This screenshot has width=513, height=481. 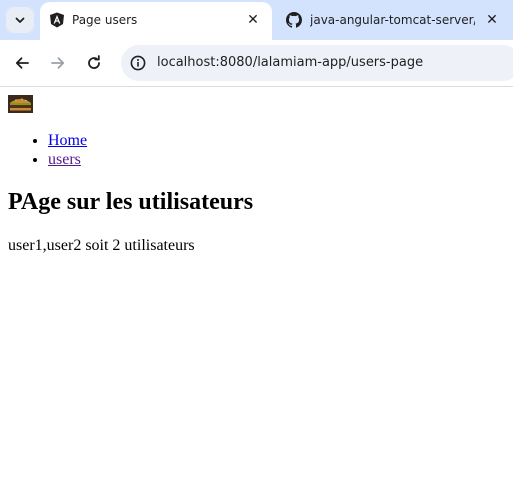 I want to click on address-bar: localhost:8080/lalamiam-app/users-page, so click(x=317, y=63).